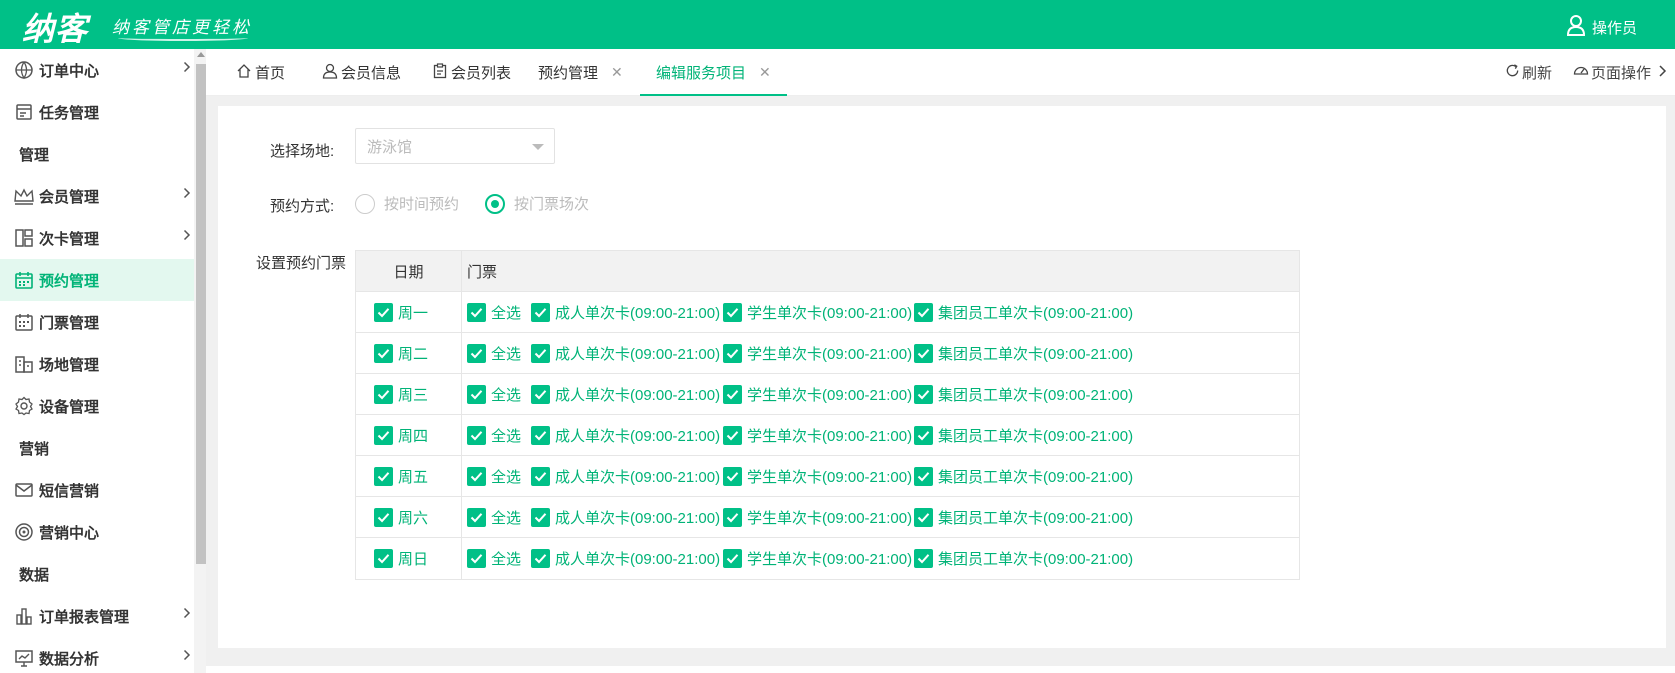 This screenshot has width=1675, height=673. I want to click on day-checkbox: 周五, so click(401, 476).